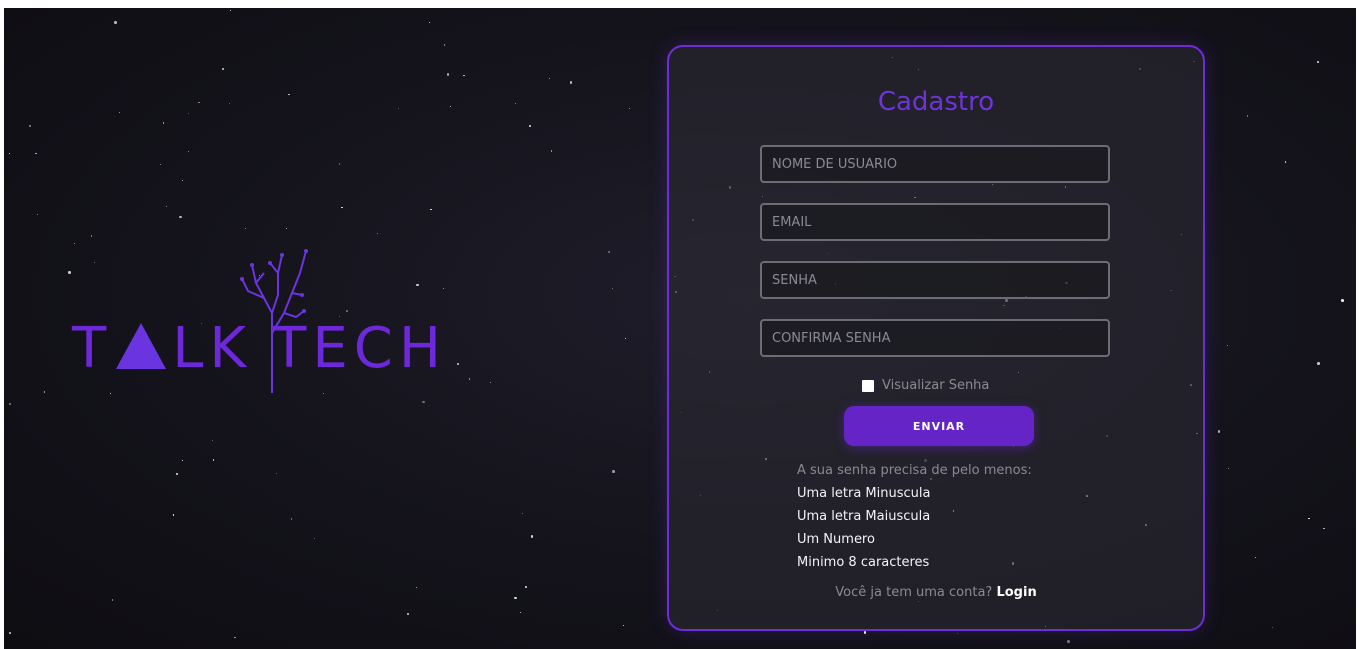 The width and height of the screenshot is (1360, 649). Describe the element at coordinates (868, 385) in the screenshot. I see `show-password-checkbox` at that location.